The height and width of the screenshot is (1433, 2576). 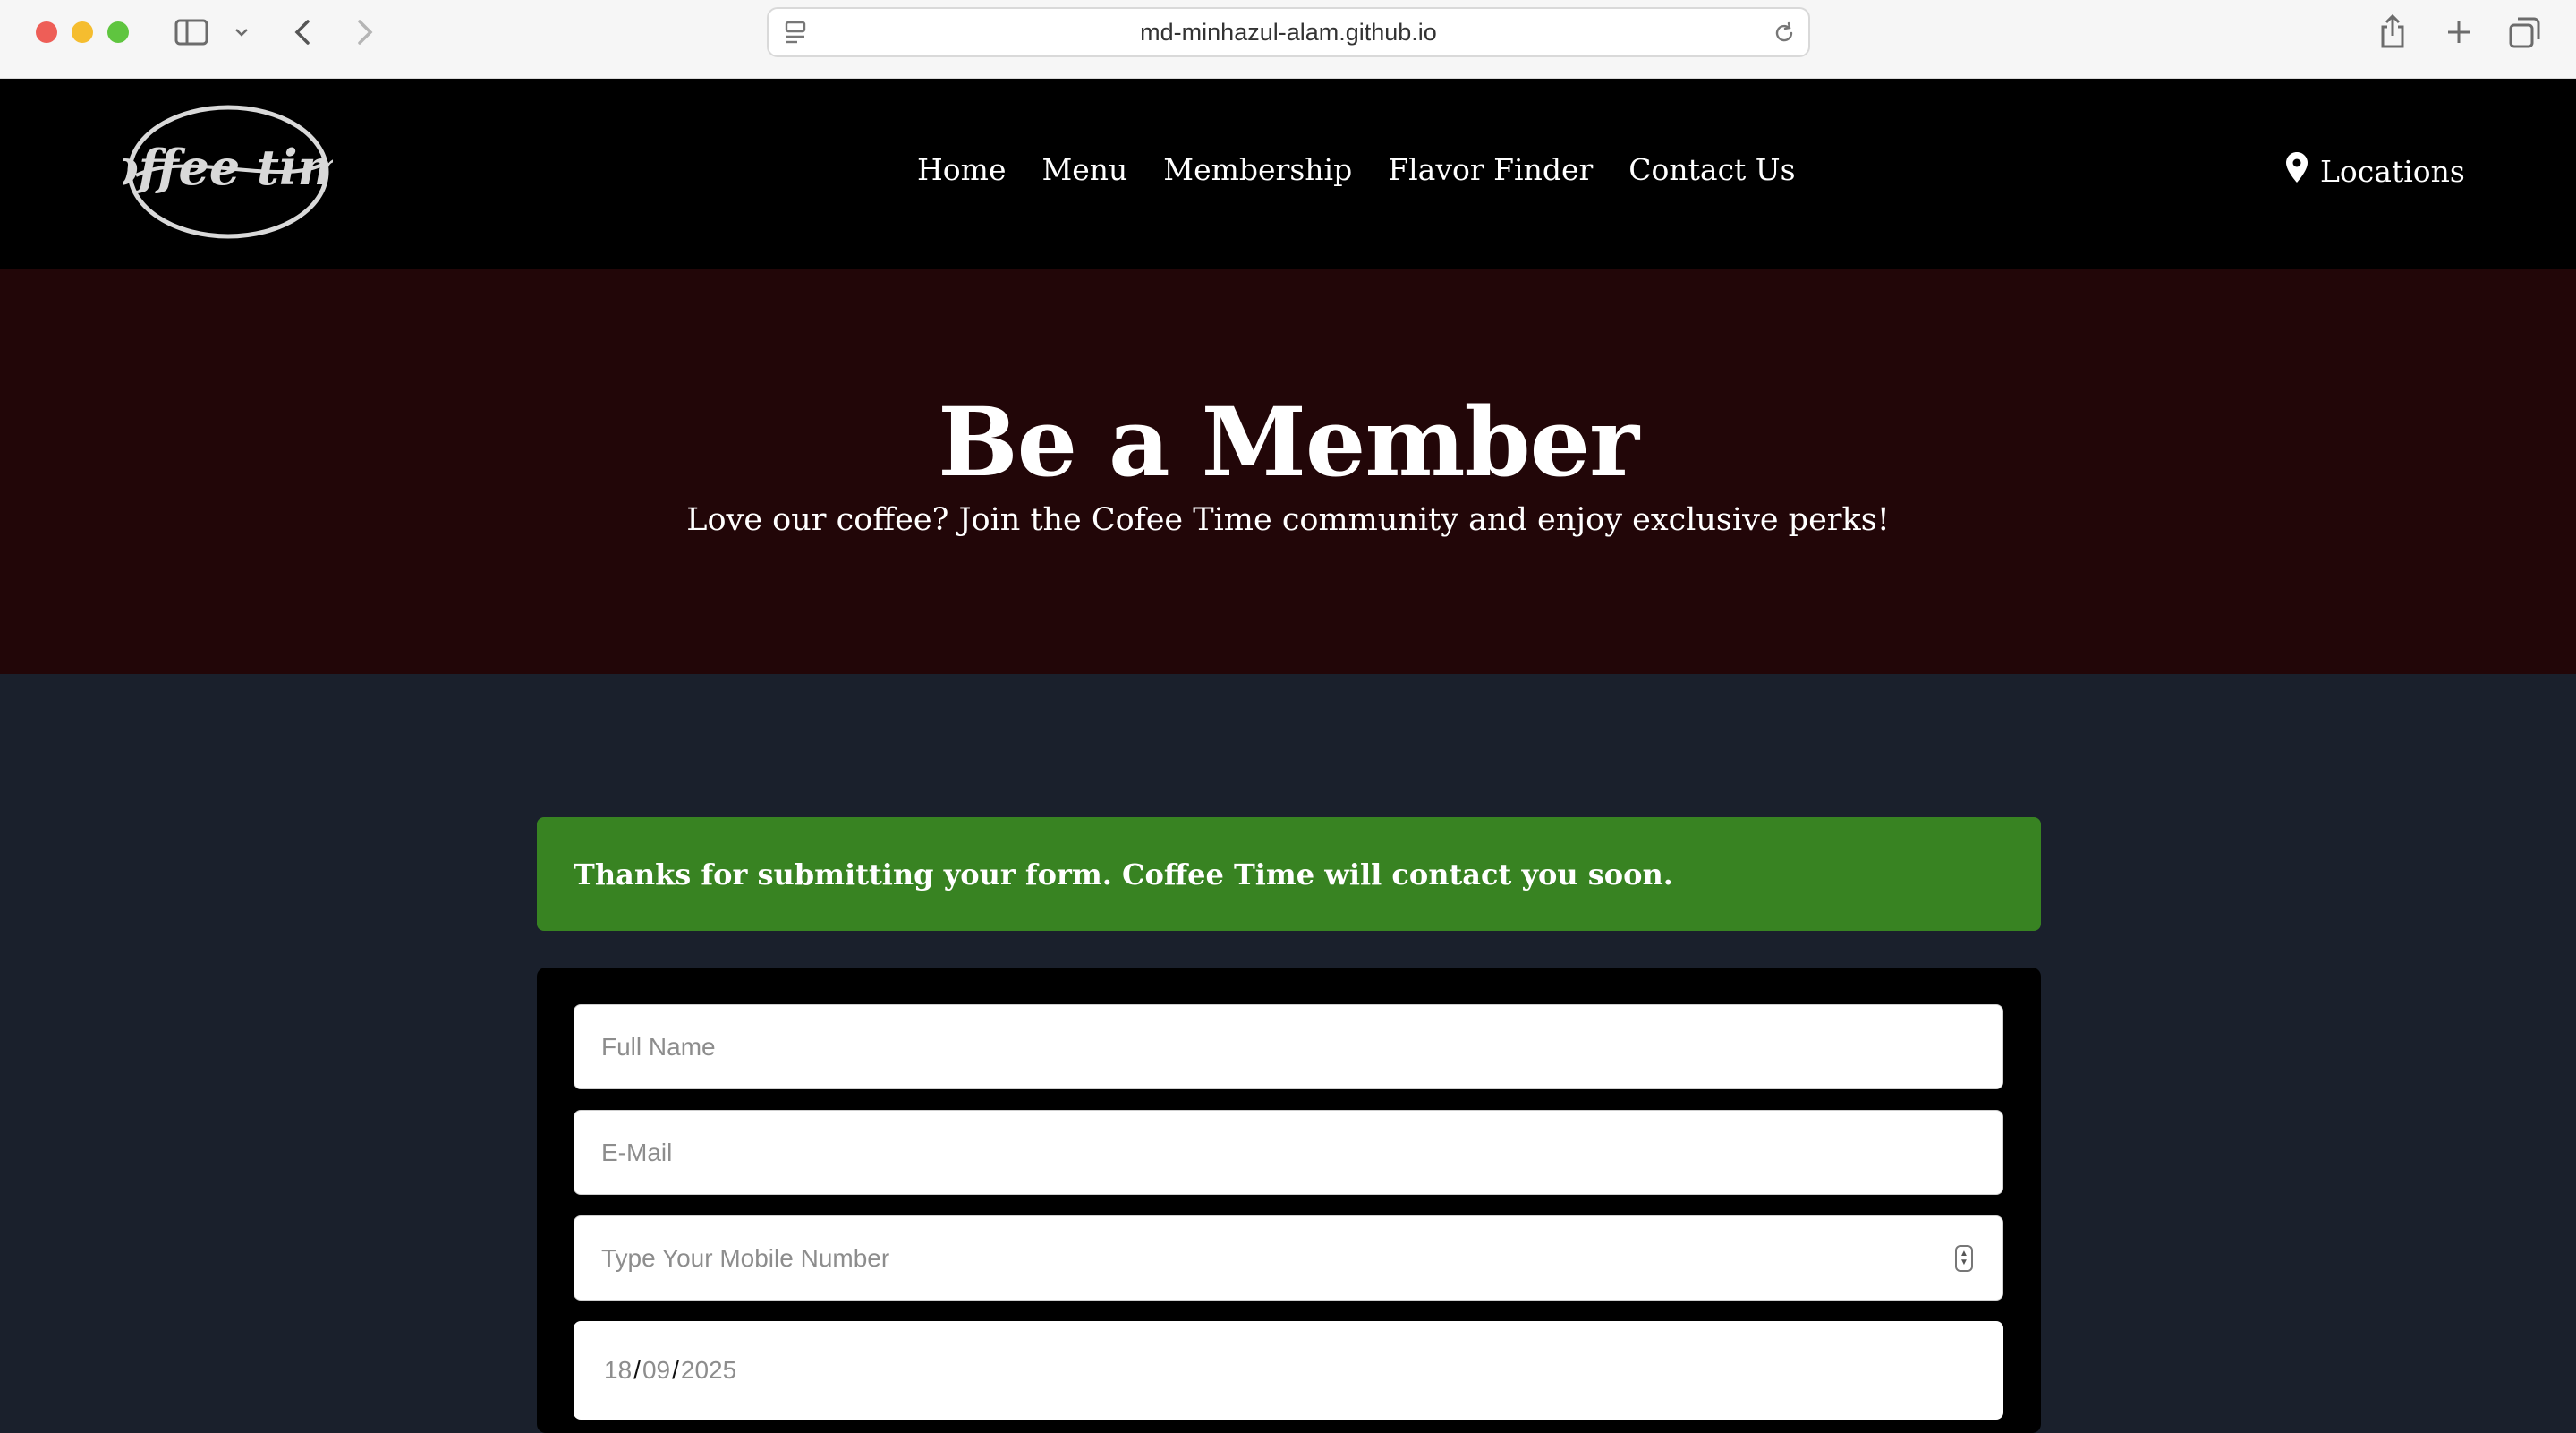 I want to click on mobile-number-input, so click(x=1288, y=1258).